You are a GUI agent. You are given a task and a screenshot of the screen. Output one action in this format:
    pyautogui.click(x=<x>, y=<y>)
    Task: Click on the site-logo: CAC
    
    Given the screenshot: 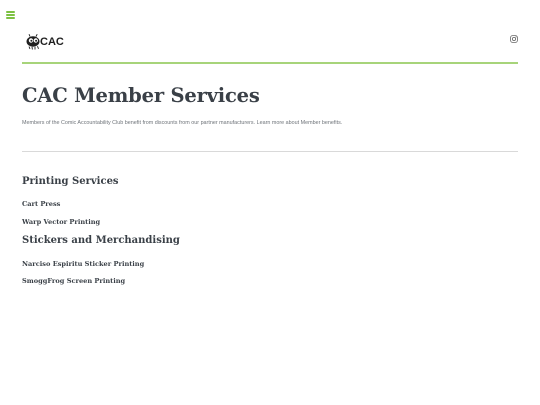 What is the action you would take?
    pyautogui.click(x=49, y=41)
    